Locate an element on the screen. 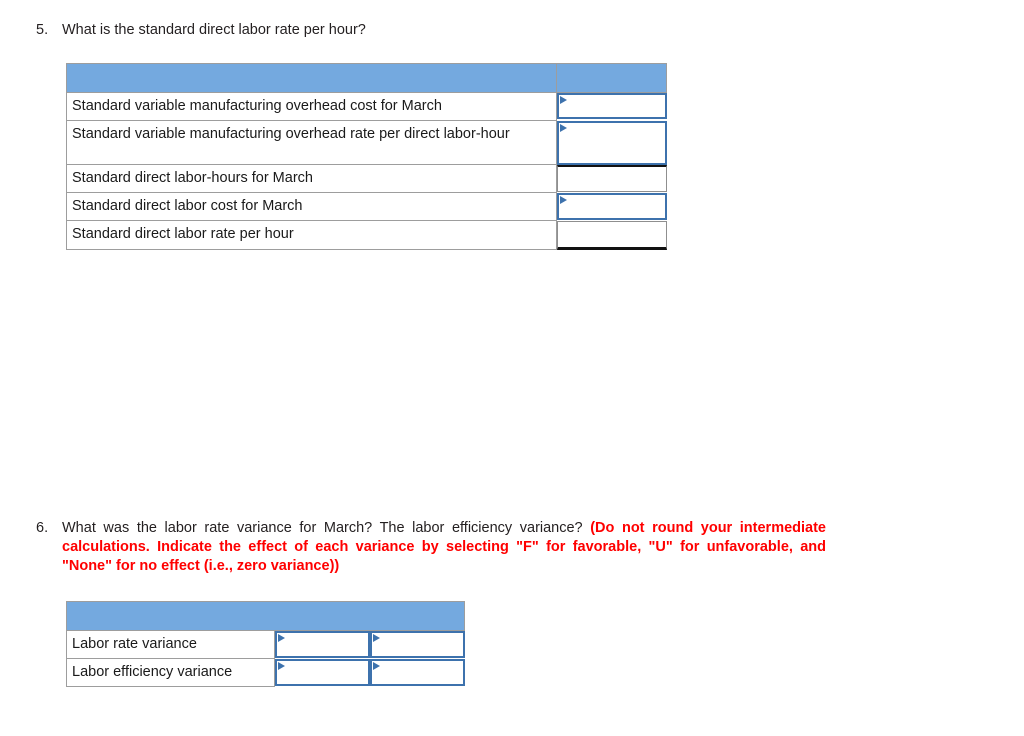  standards-header-value is located at coordinates (611, 78).